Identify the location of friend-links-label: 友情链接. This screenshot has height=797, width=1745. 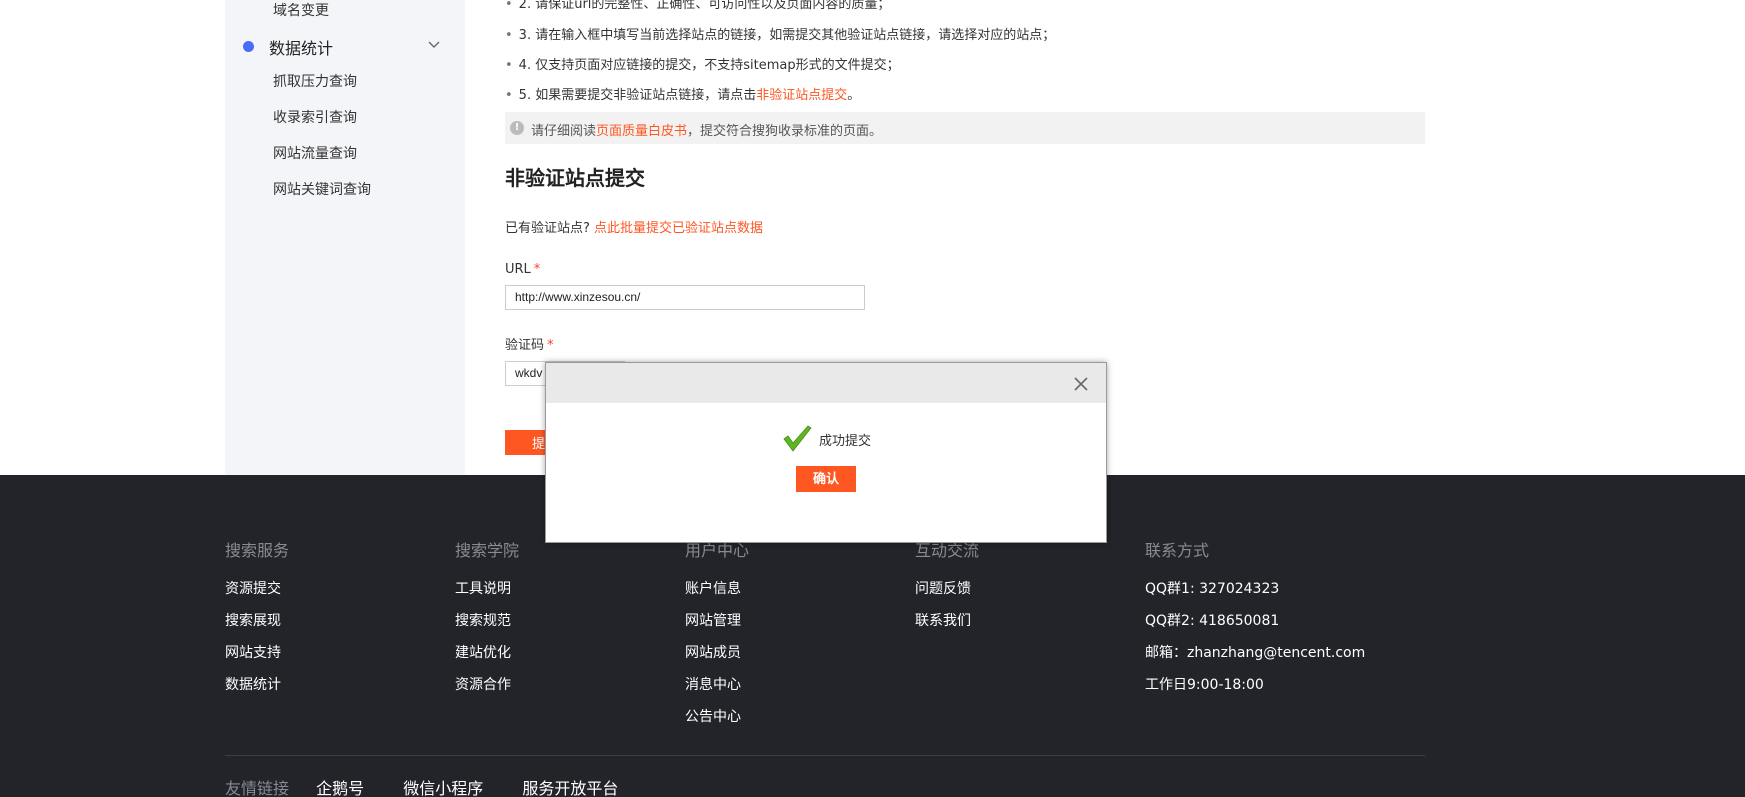
(257, 788).